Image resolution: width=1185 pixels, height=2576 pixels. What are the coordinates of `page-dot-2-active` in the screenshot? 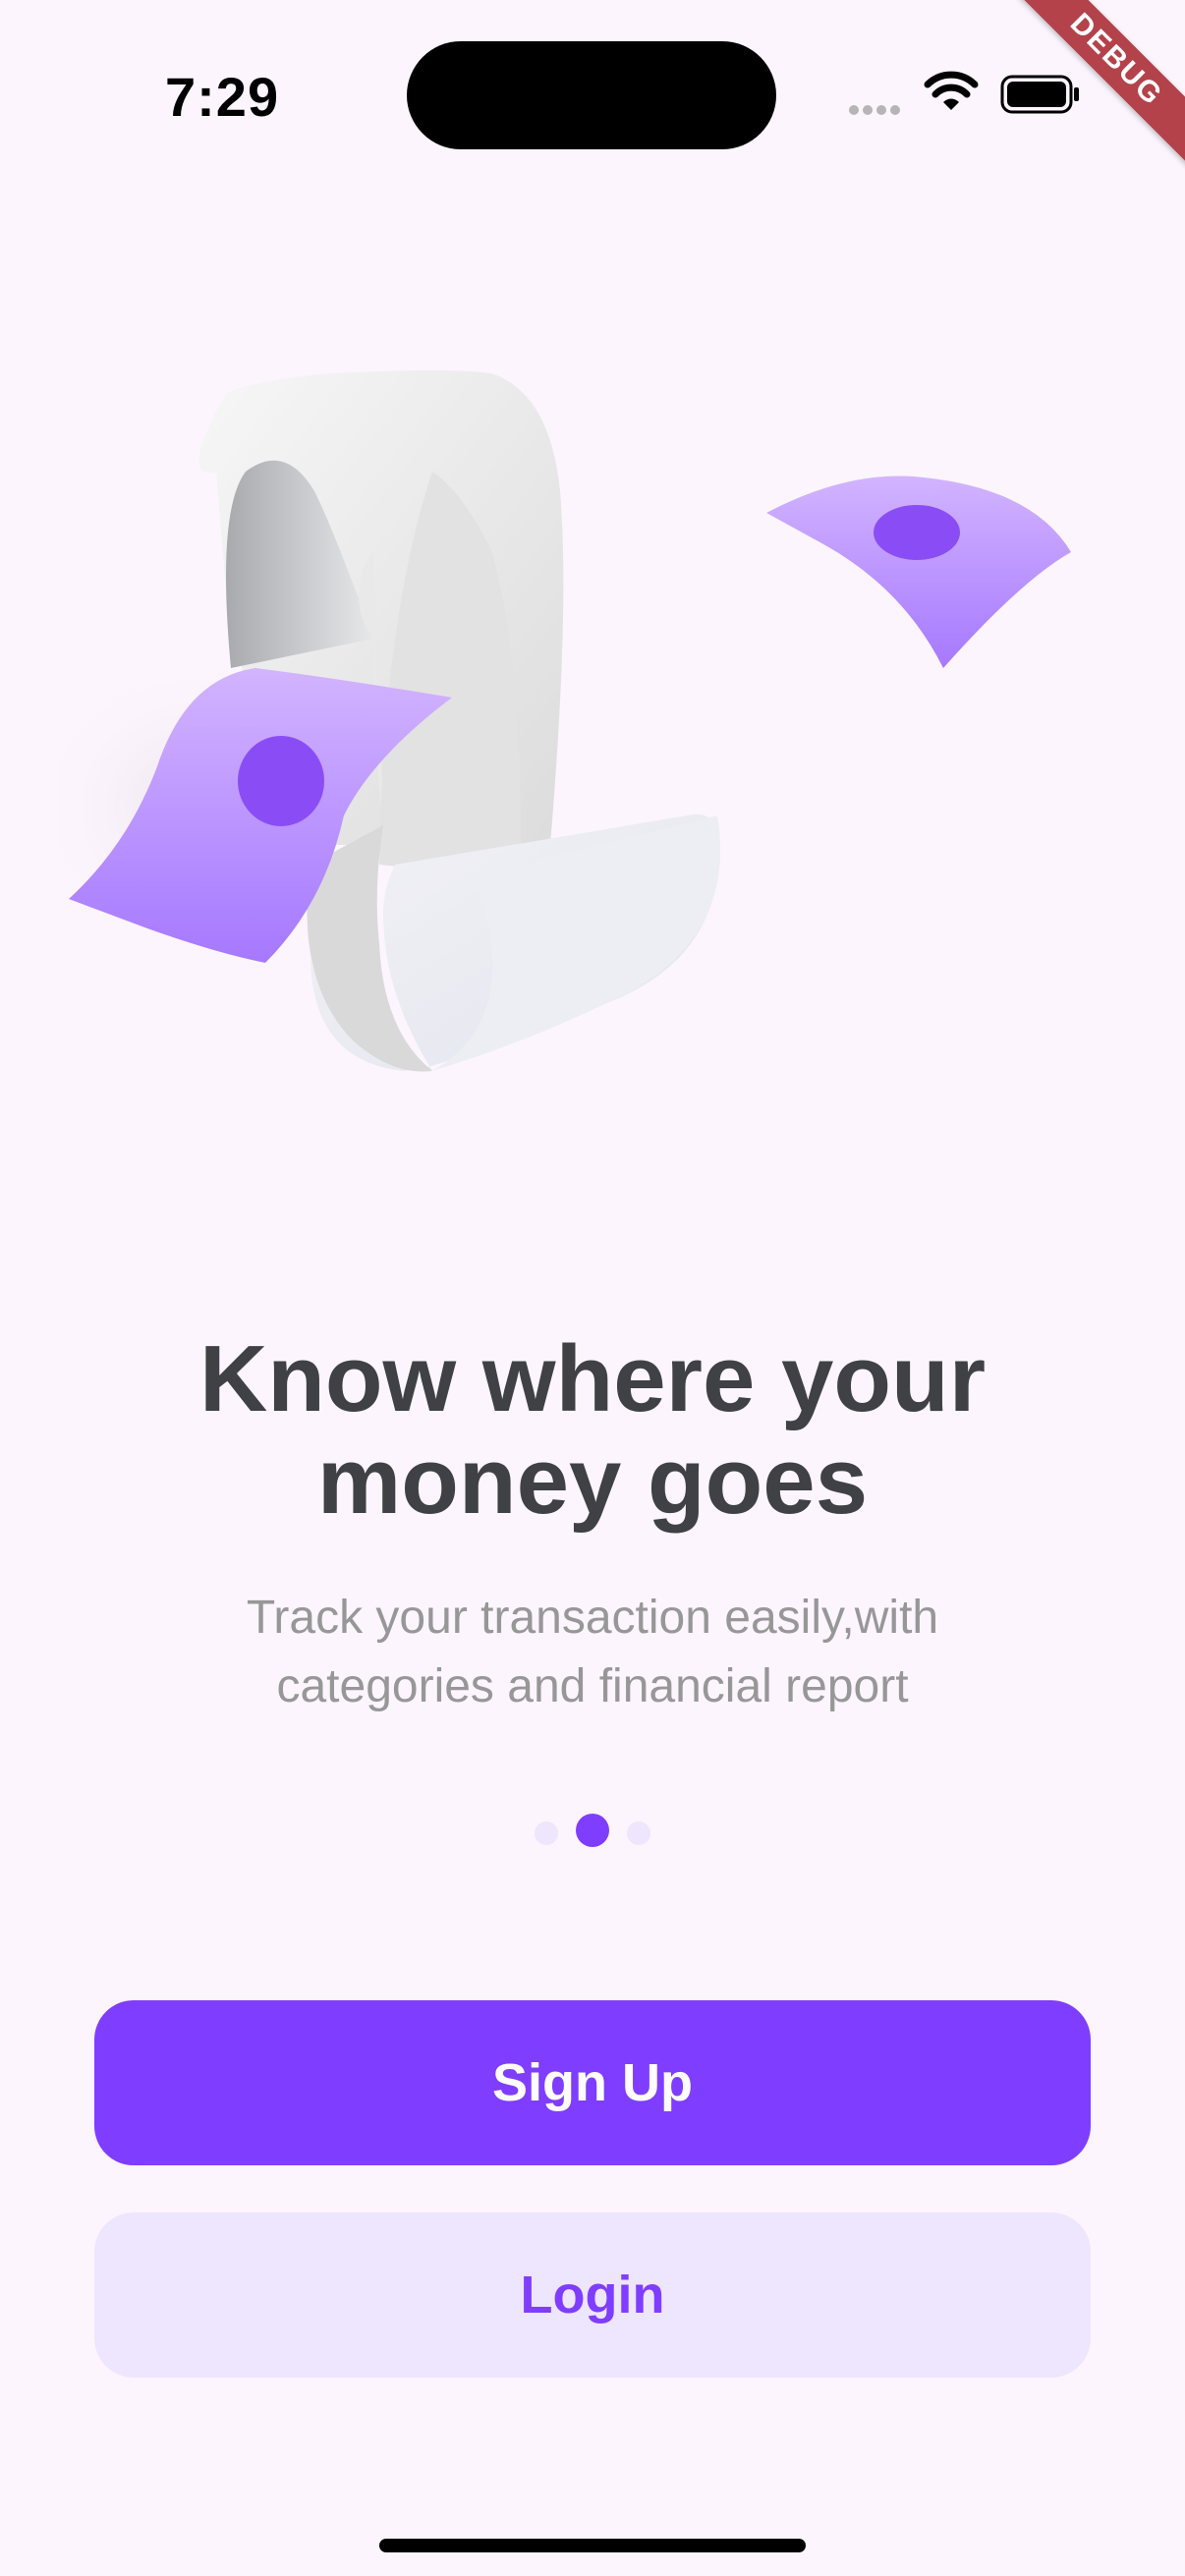 It's located at (592, 1830).